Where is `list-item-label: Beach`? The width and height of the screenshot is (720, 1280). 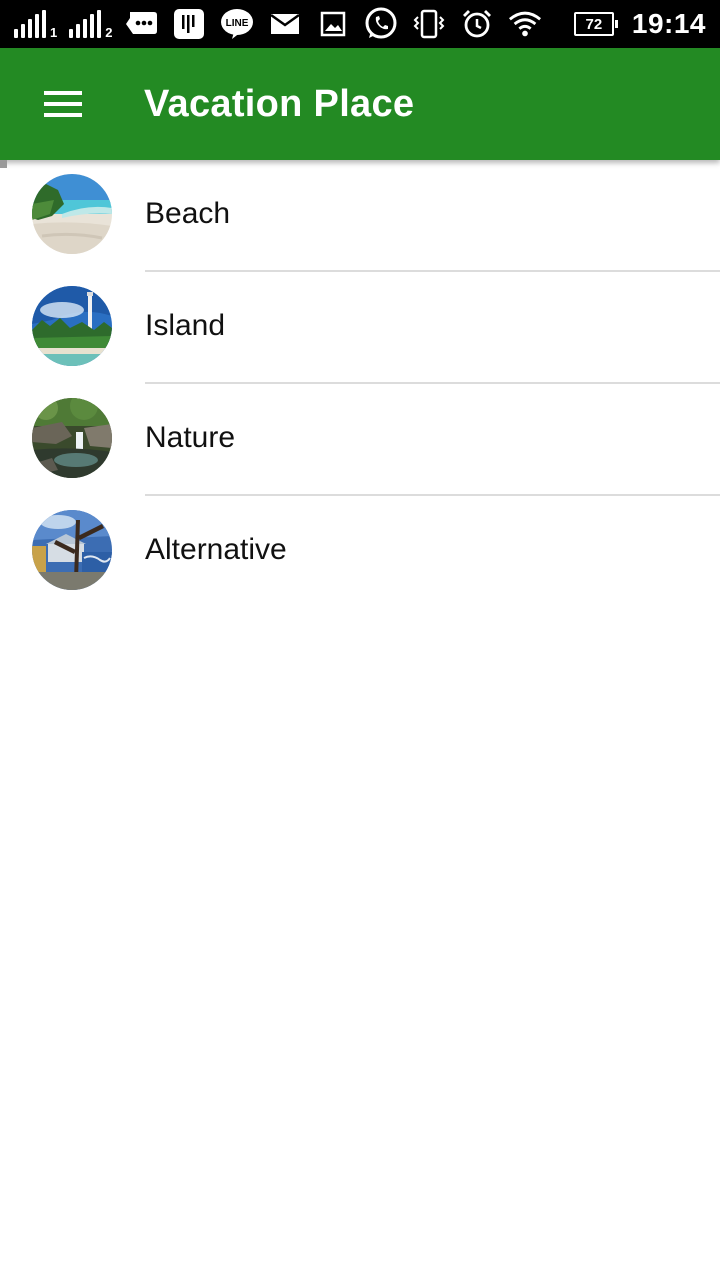
list-item-label: Beach is located at coordinates (188, 213).